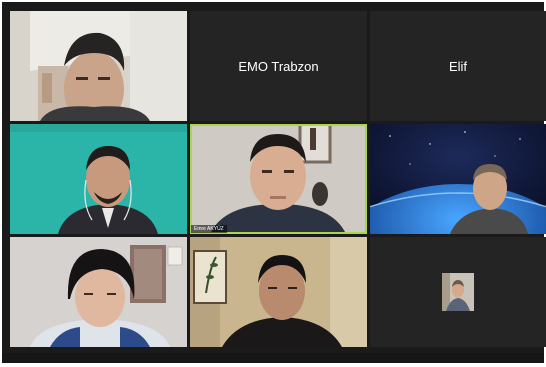 This screenshot has height=367, width=546. I want to click on participant-name-3: Elif, so click(458, 66).